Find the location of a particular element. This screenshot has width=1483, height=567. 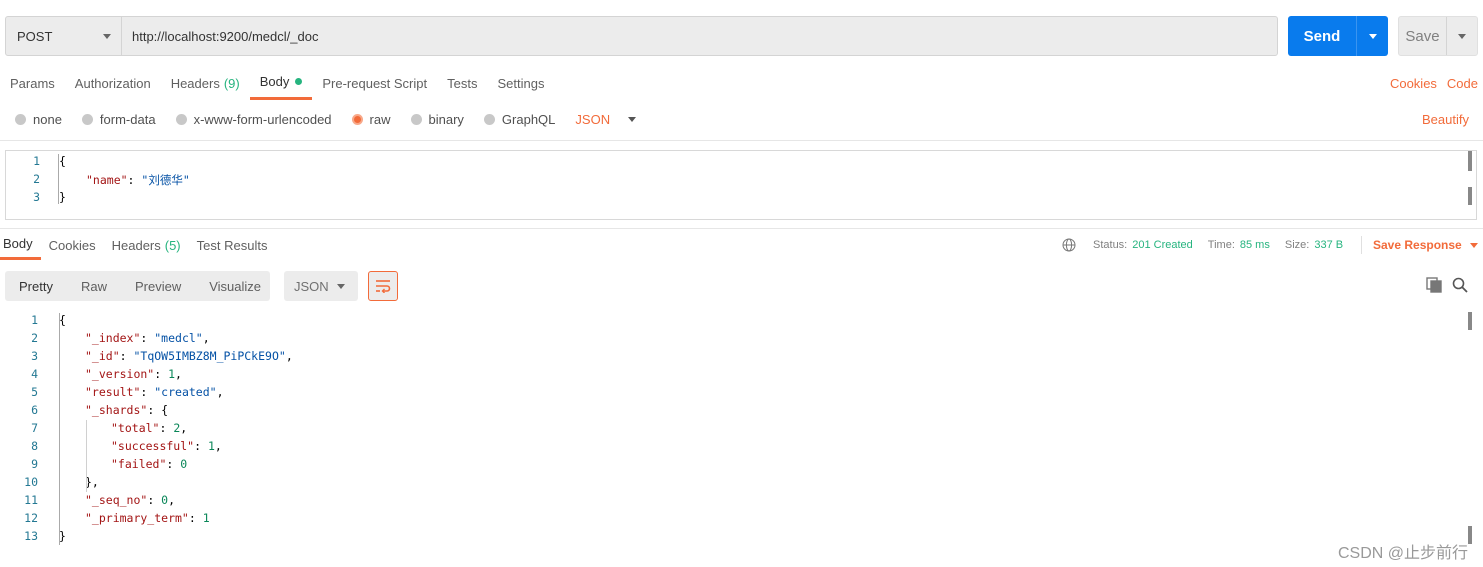

cookies-link: Cookies is located at coordinates (1413, 83).